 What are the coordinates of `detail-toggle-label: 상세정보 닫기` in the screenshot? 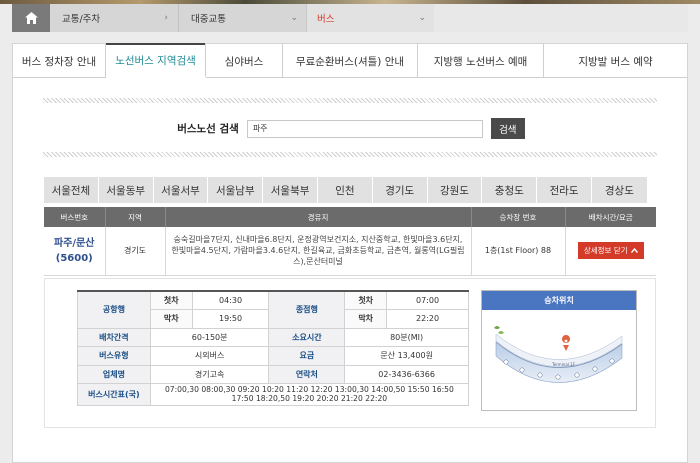 It's located at (605, 251).